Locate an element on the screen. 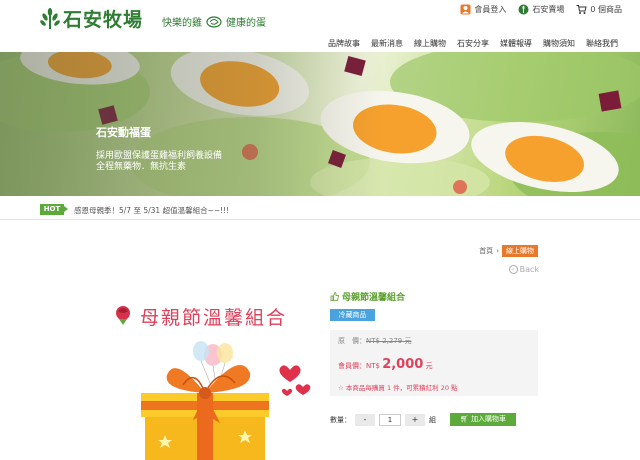  quantity-row: 數量： - 1 + 組 🛒︎ 加入購物車 is located at coordinates (423, 419).